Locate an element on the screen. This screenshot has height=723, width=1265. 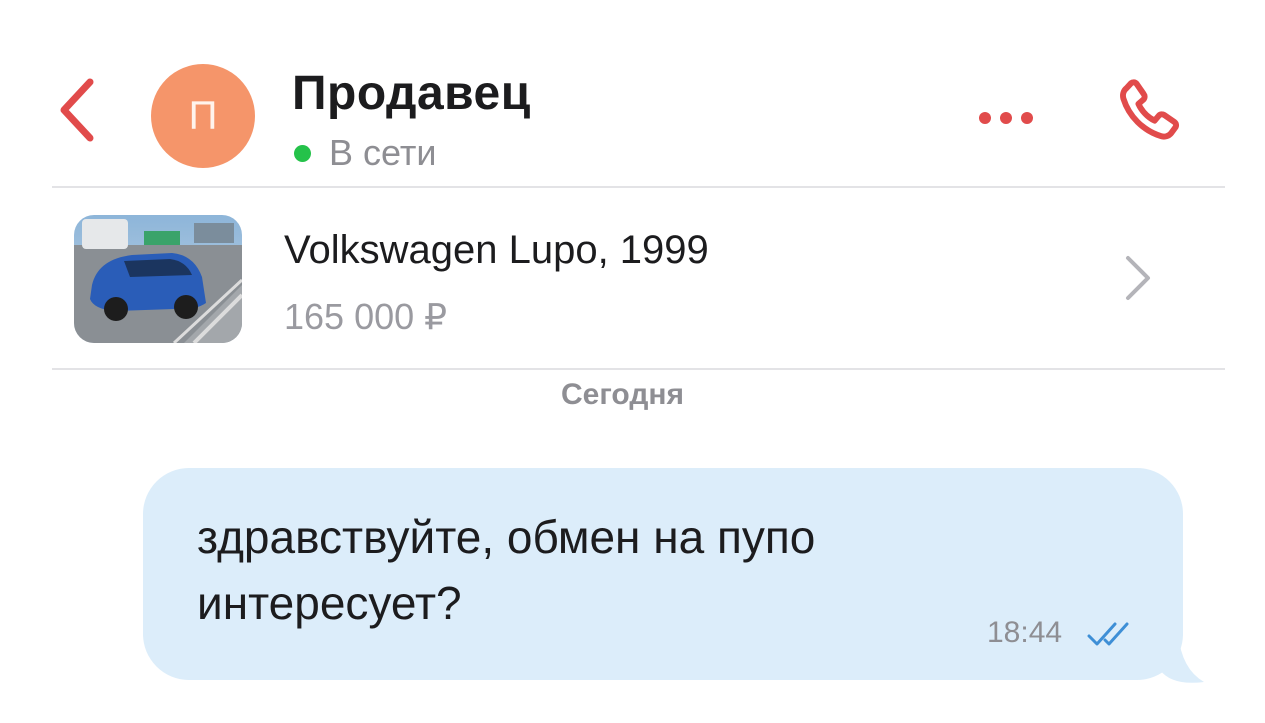
more-button is located at coordinates (1006, 118).